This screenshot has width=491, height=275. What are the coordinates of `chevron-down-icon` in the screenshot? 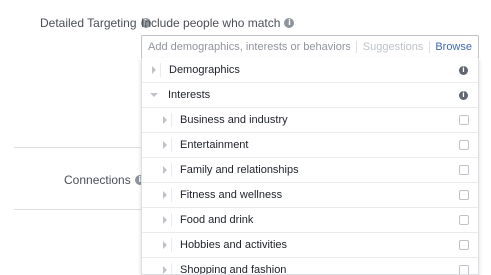 It's located at (154, 95).